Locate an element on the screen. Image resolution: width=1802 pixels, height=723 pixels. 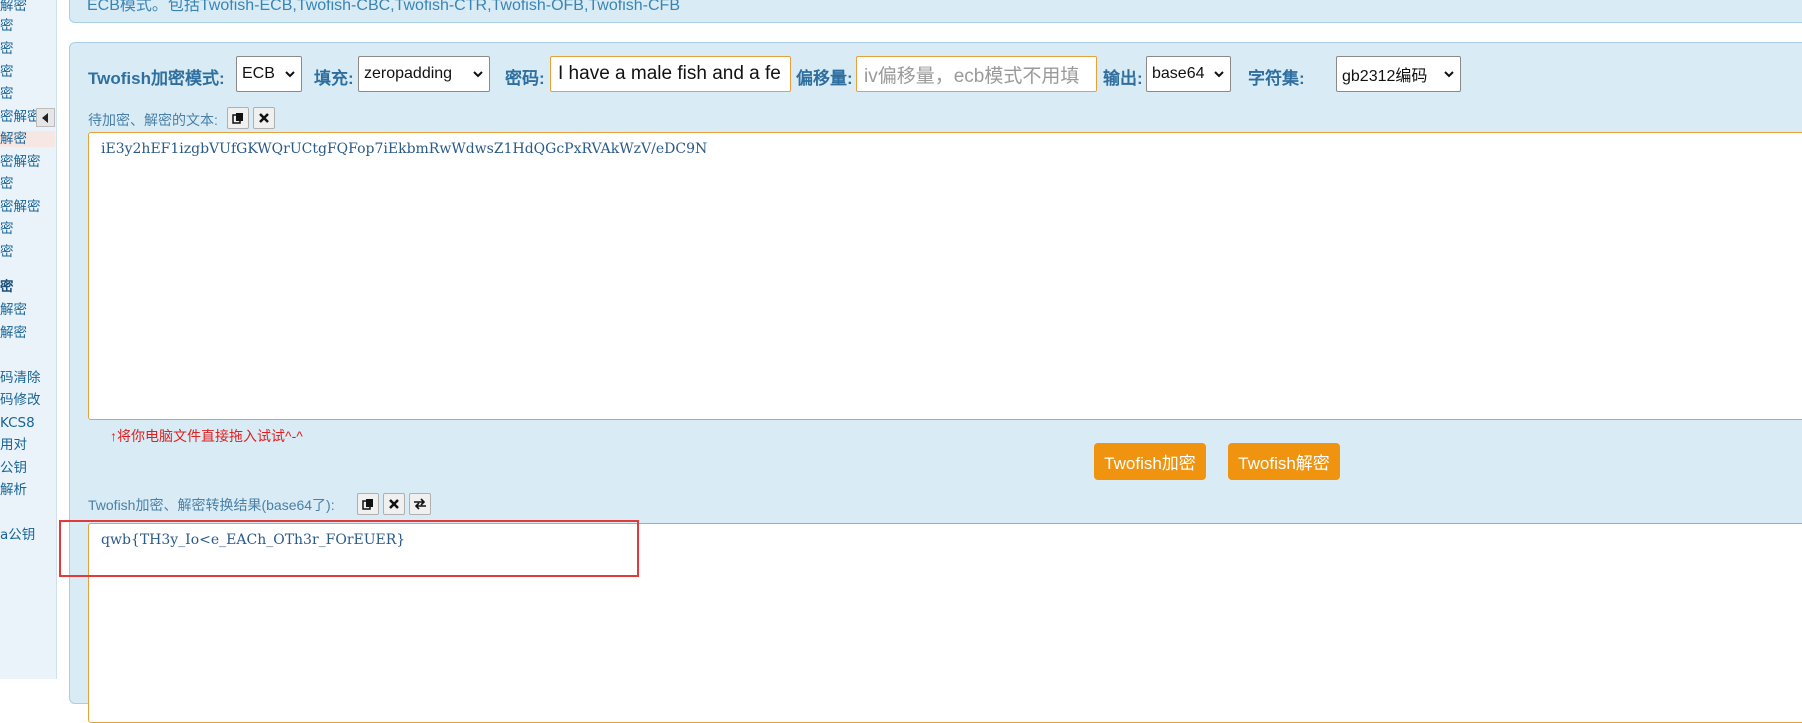
drag-file-hint: ↑将你电脑文件直接拖入试试^-^ is located at coordinates (206, 436).